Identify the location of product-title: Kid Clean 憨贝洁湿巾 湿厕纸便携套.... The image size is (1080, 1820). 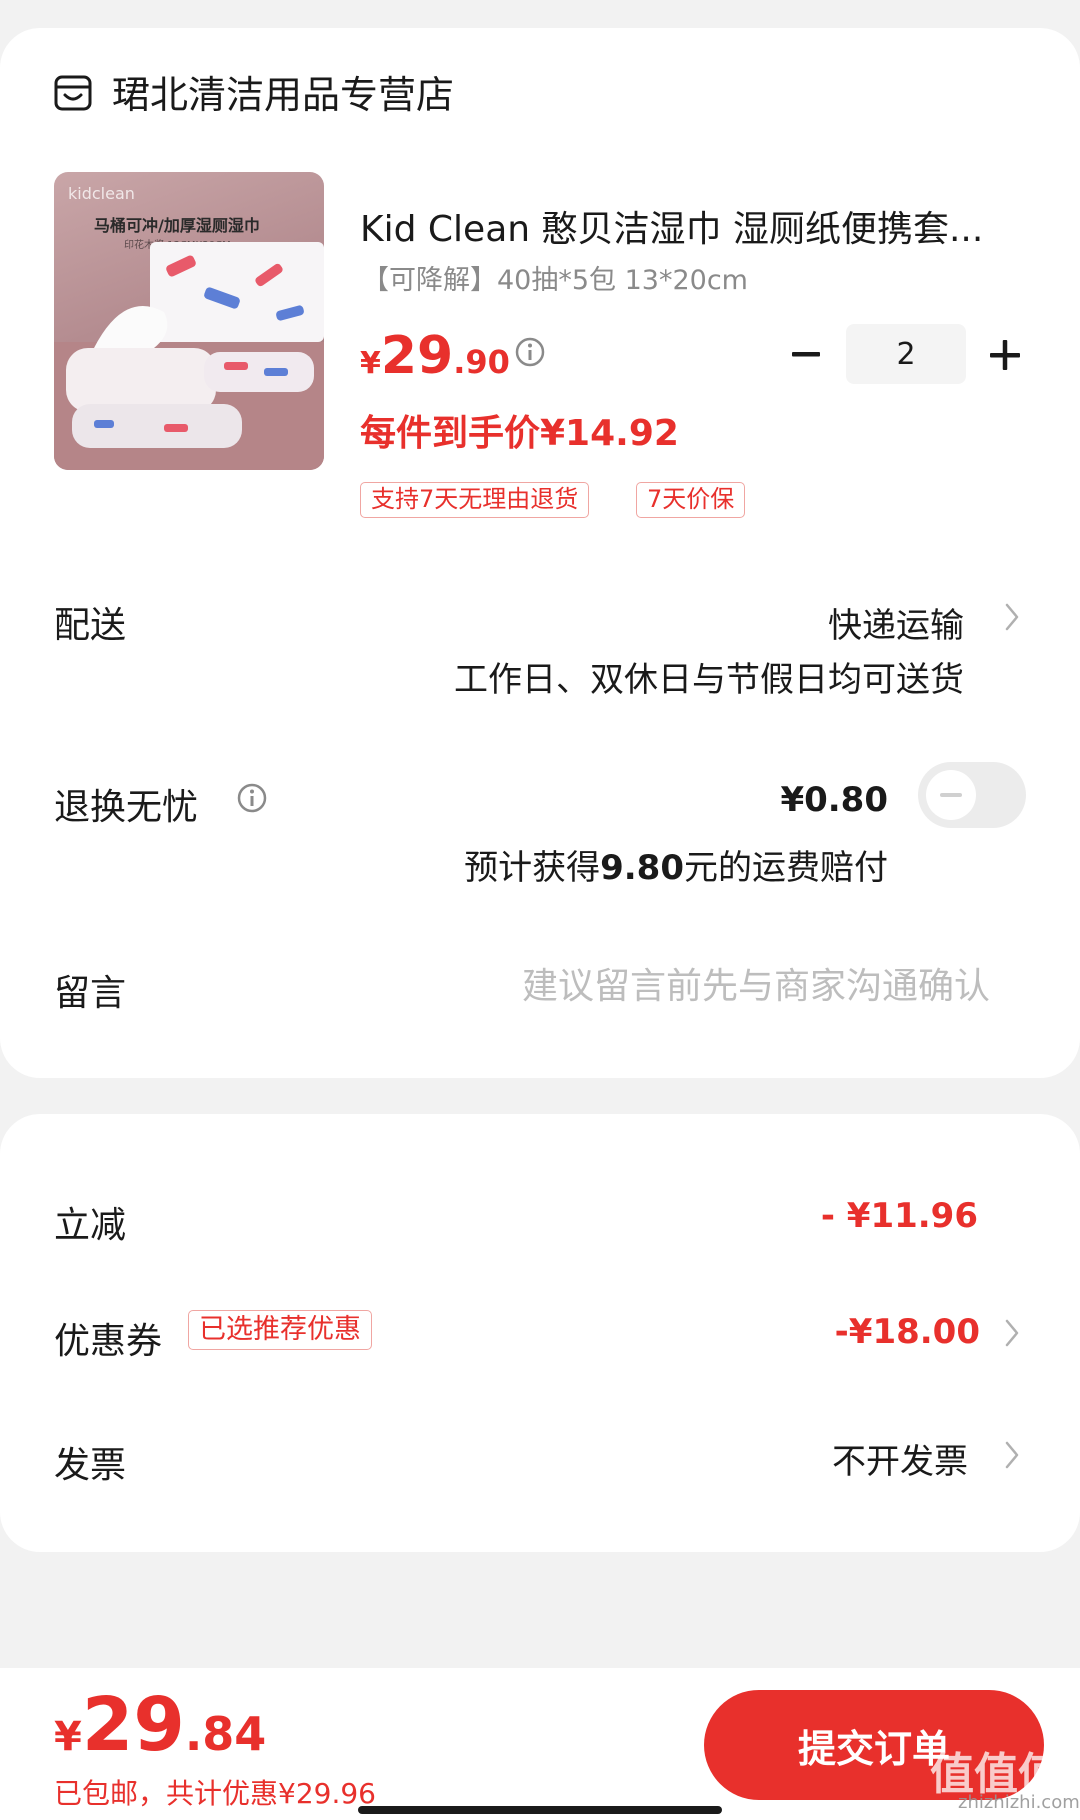
(671, 226).